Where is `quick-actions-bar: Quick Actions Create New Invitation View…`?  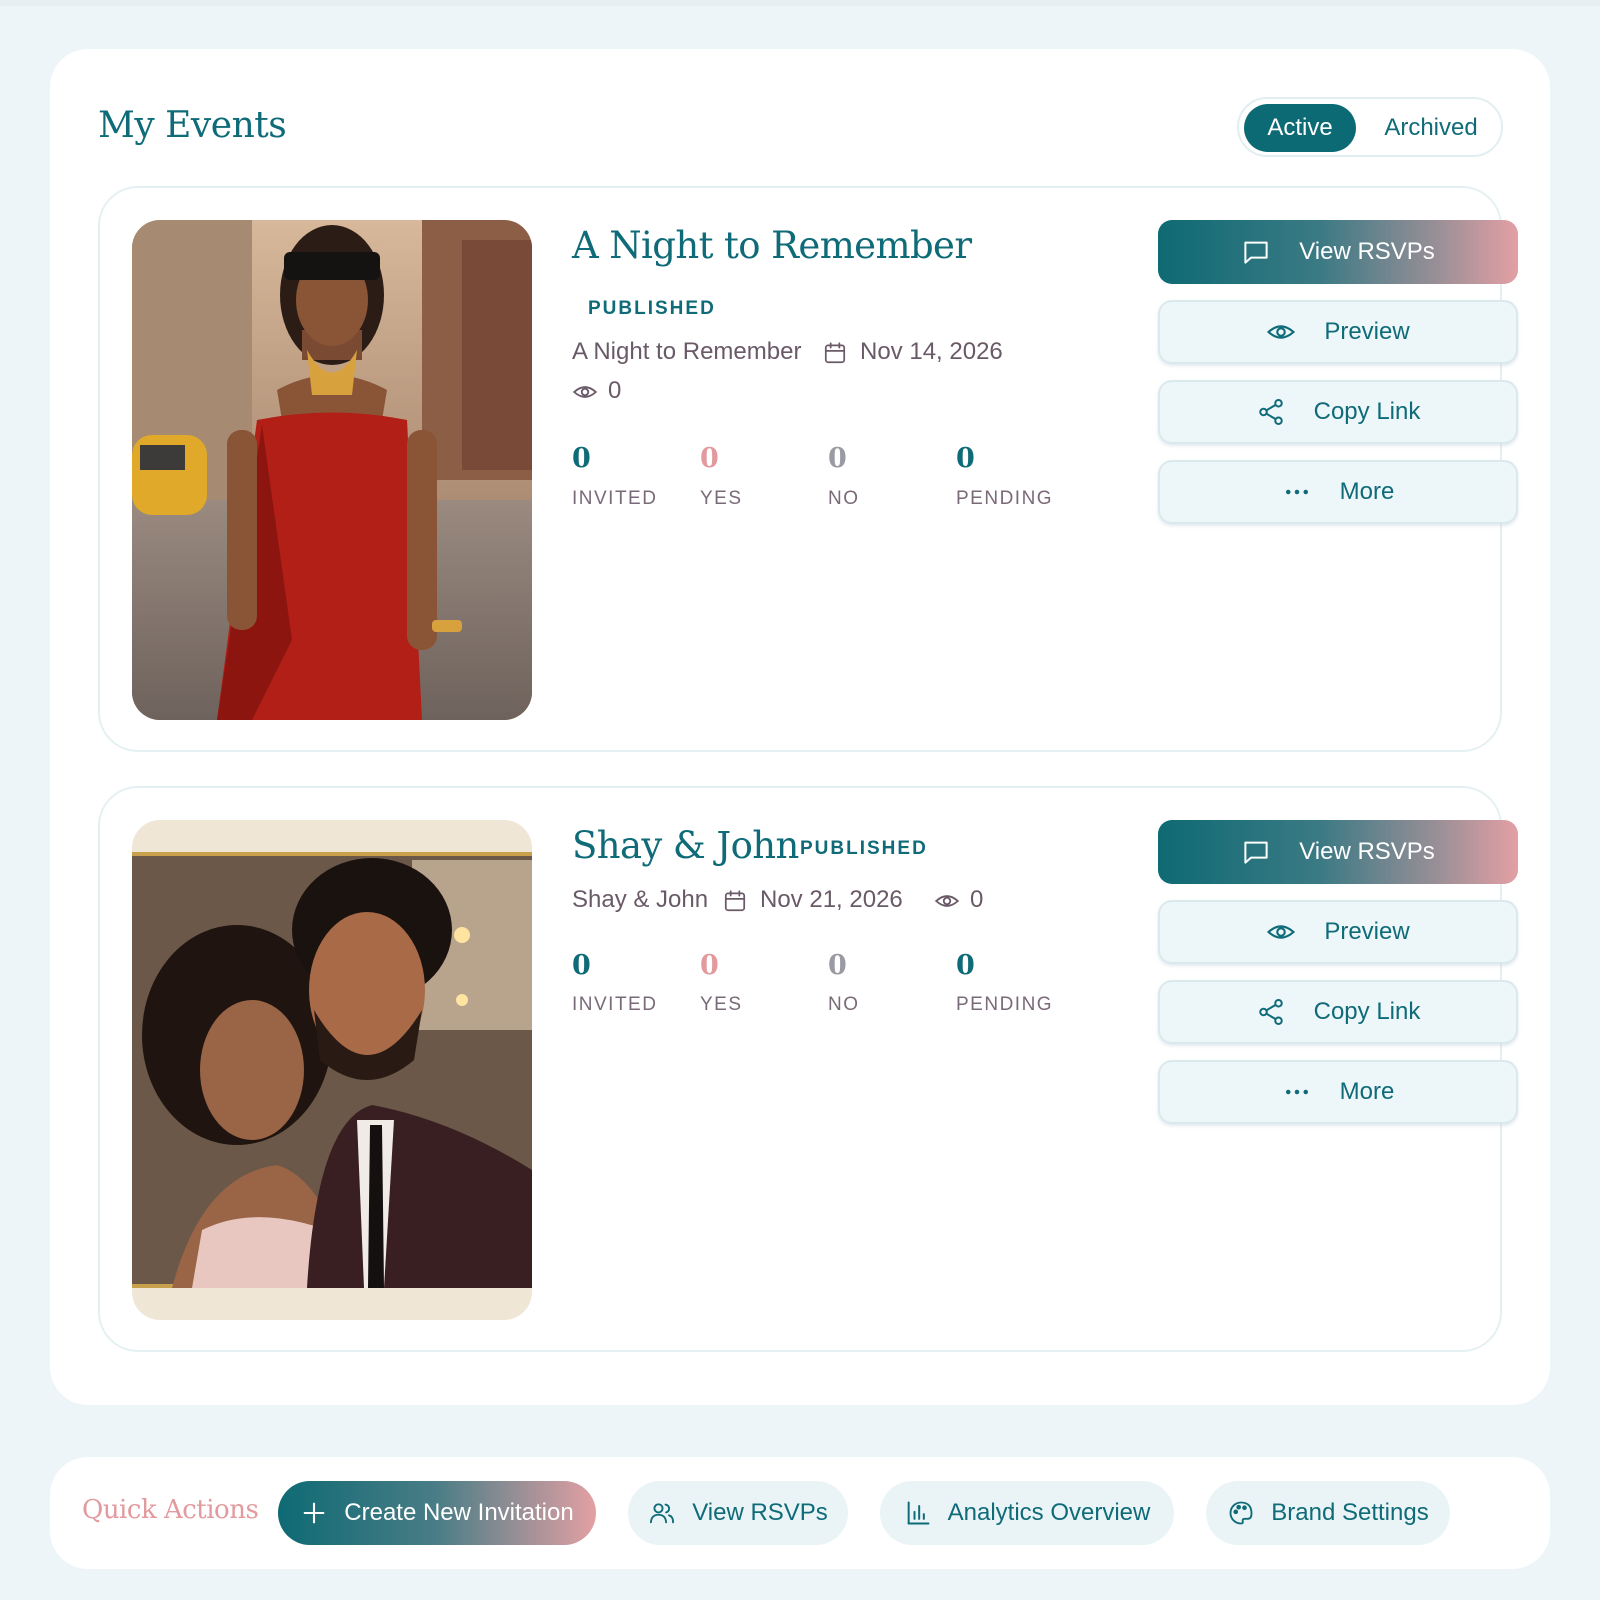 quick-actions-bar: Quick Actions Create New Invitation View… is located at coordinates (800, 1513).